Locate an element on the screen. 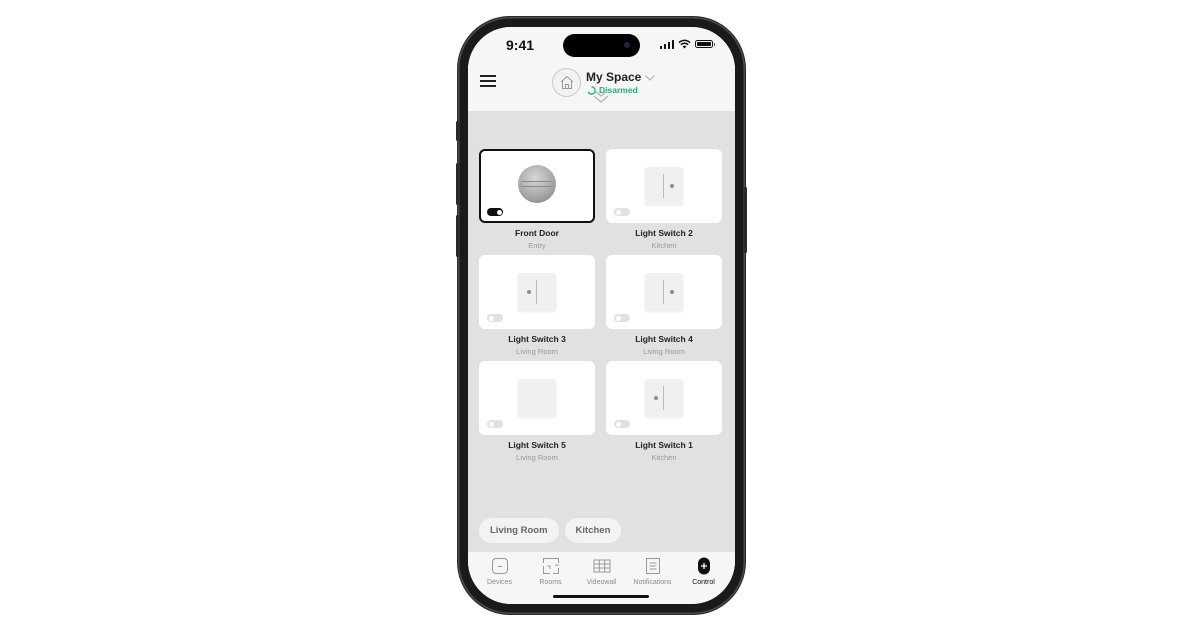 The height and width of the screenshot is (630, 1200). home-icon is located at coordinates (566, 82).